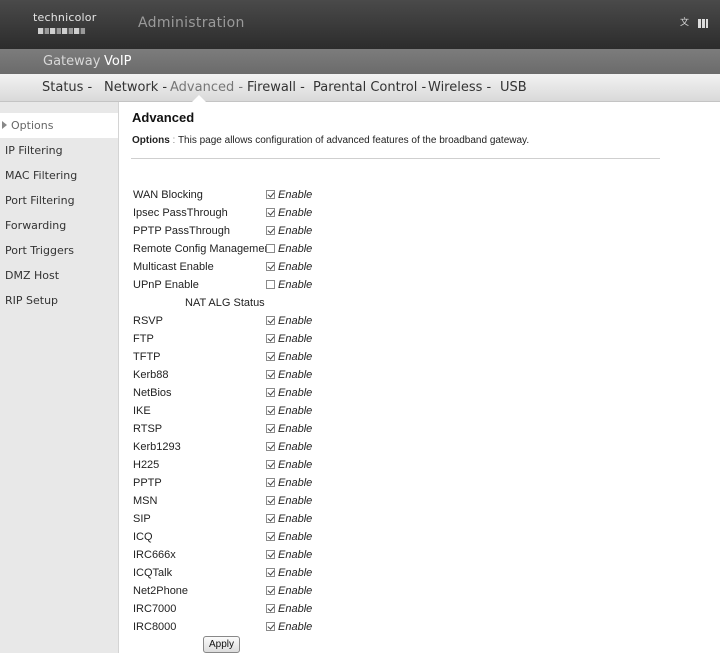  I want to click on sidebar-item-label: Port Triggers, so click(39, 250).